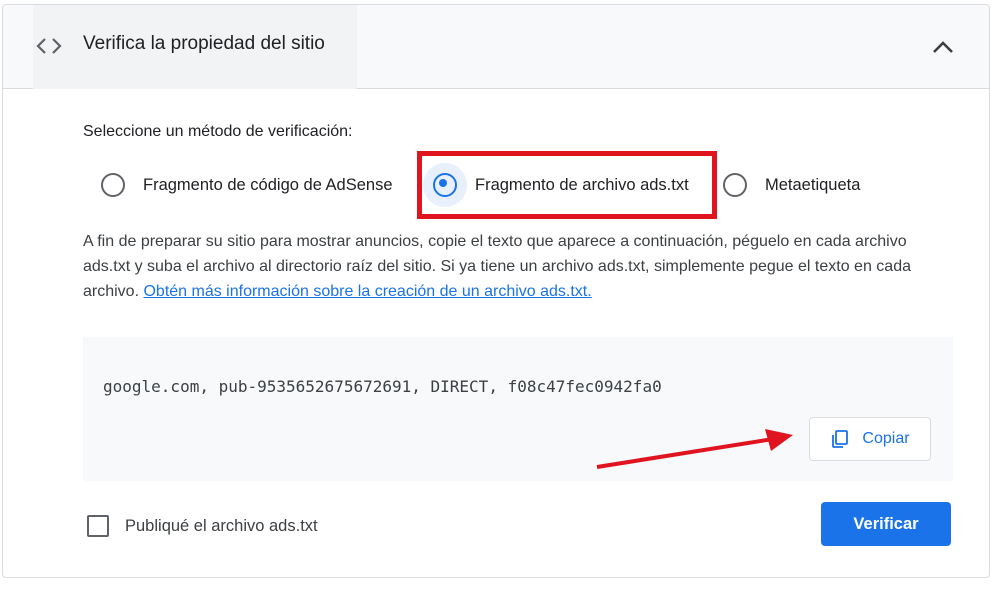 The height and width of the screenshot is (597, 992). I want to click on radio-option-ads-txt: Fragmento de archivo ads.txt, so click(556, 185).